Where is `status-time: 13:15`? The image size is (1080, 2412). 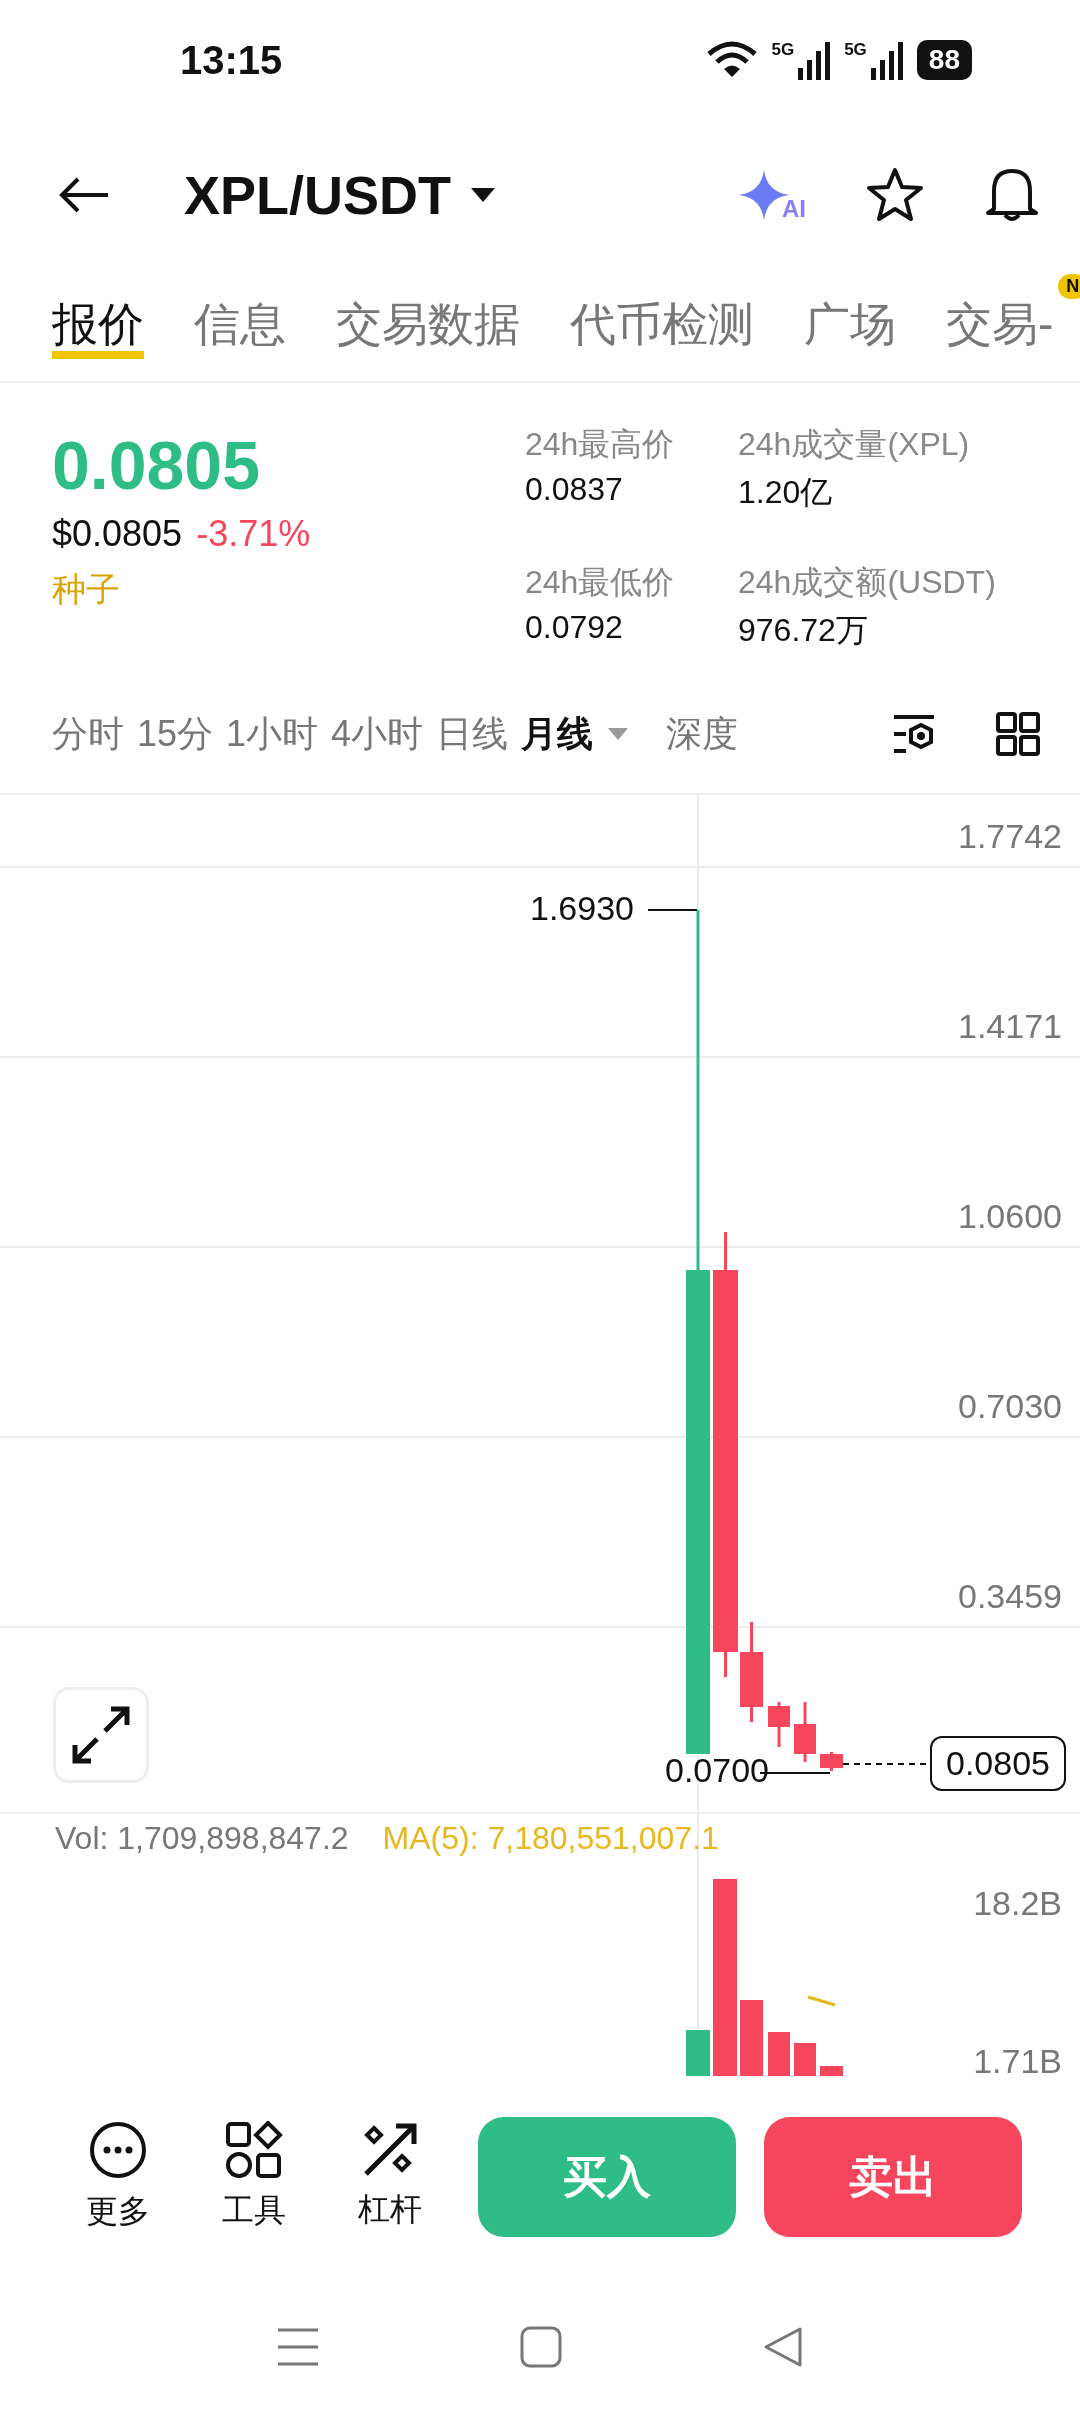 status-time: 13:15 is located at coordinates (231, 60).